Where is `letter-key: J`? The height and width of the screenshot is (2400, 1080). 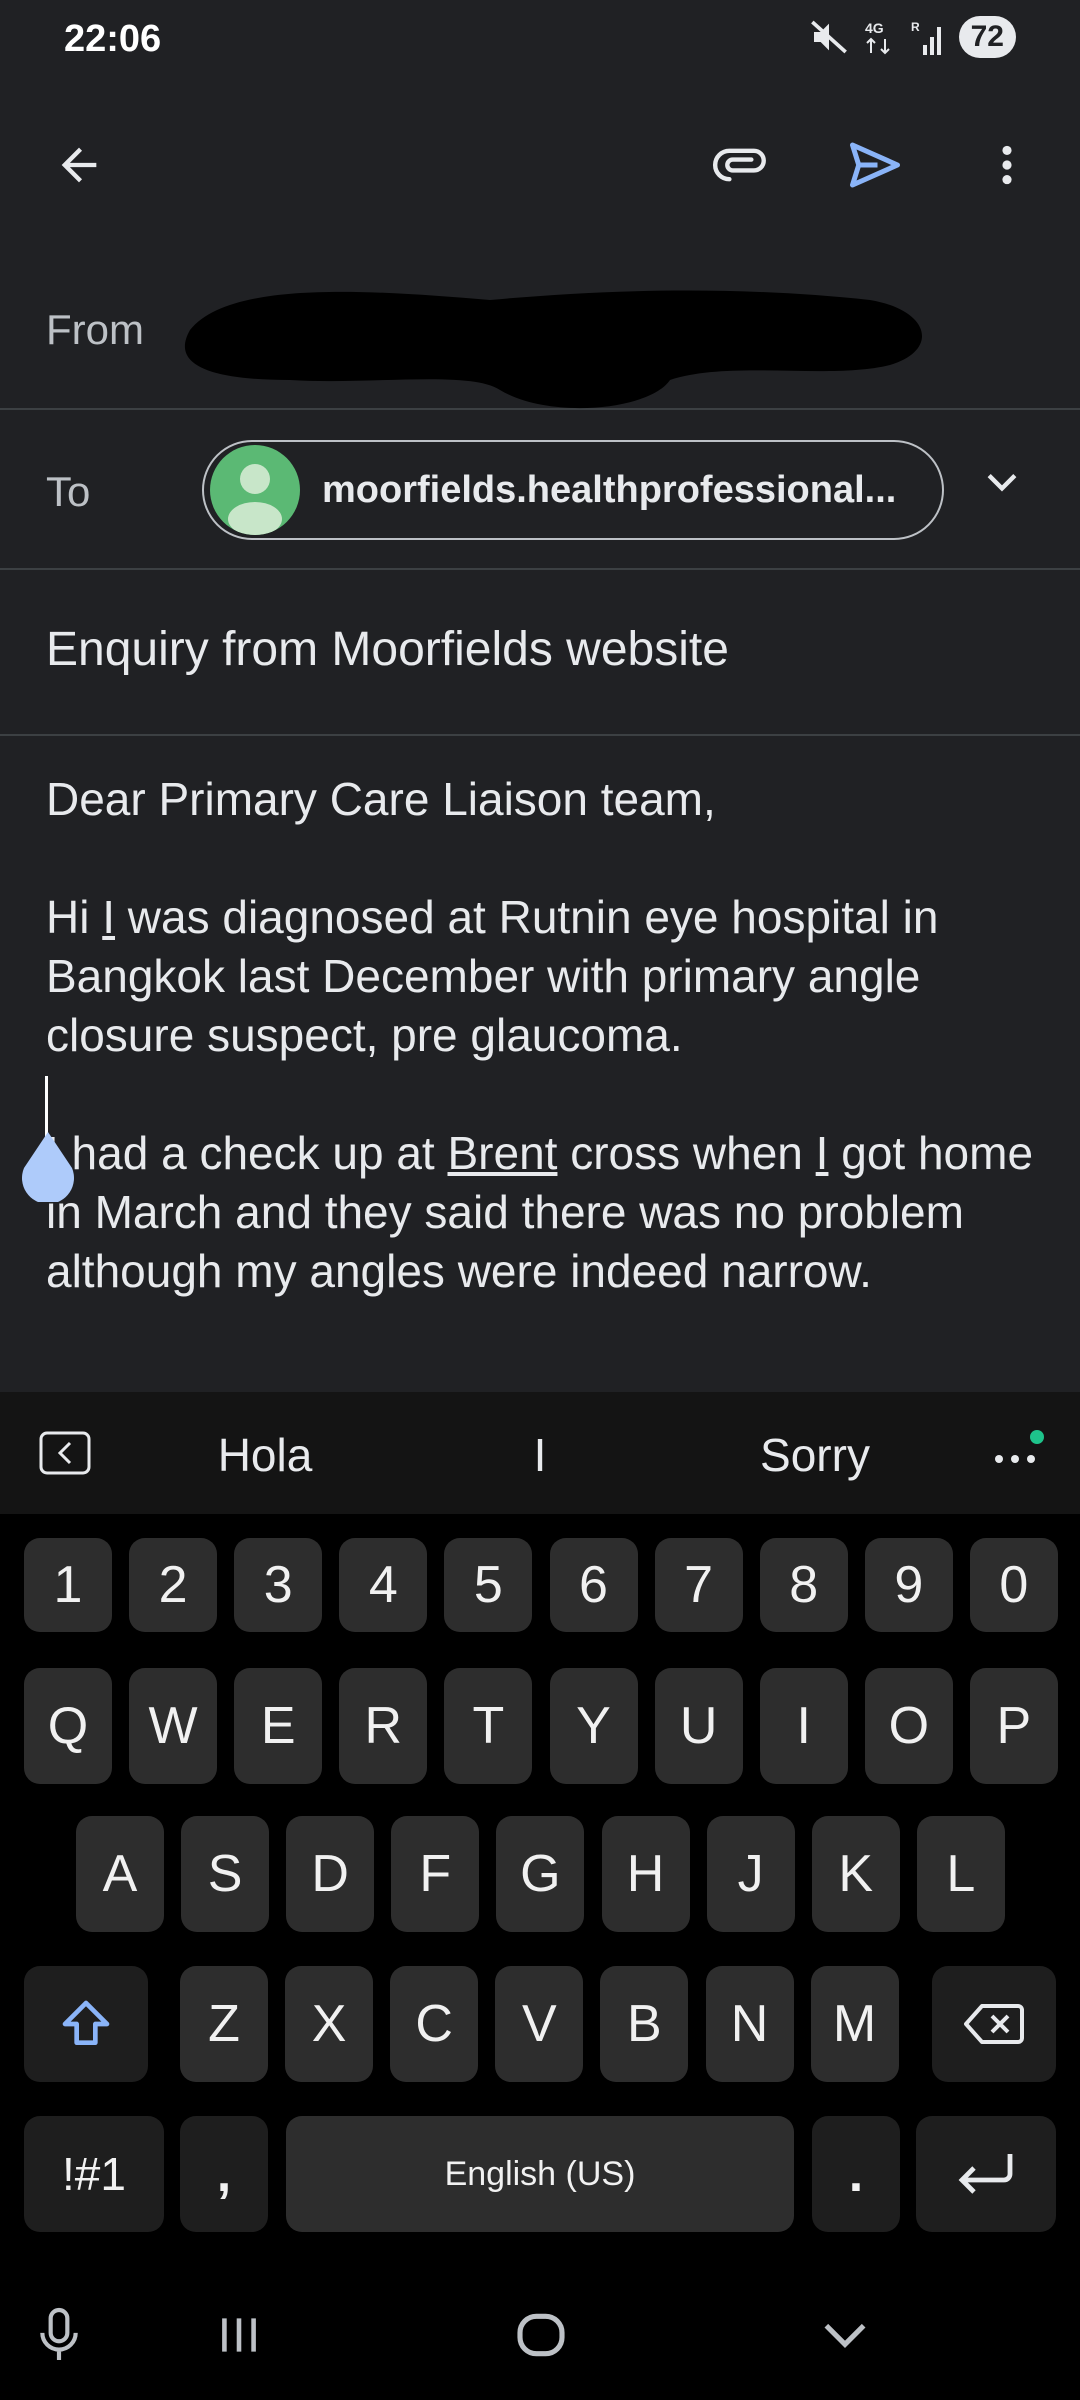 letter-key: J is located at coordinates (750, 1874).